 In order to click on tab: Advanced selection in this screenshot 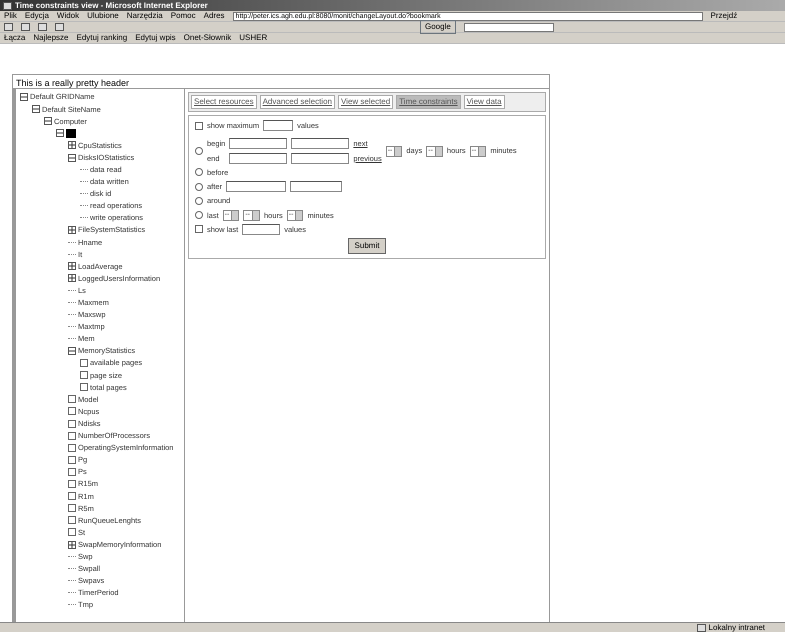, I will do `click(297, 102)`.